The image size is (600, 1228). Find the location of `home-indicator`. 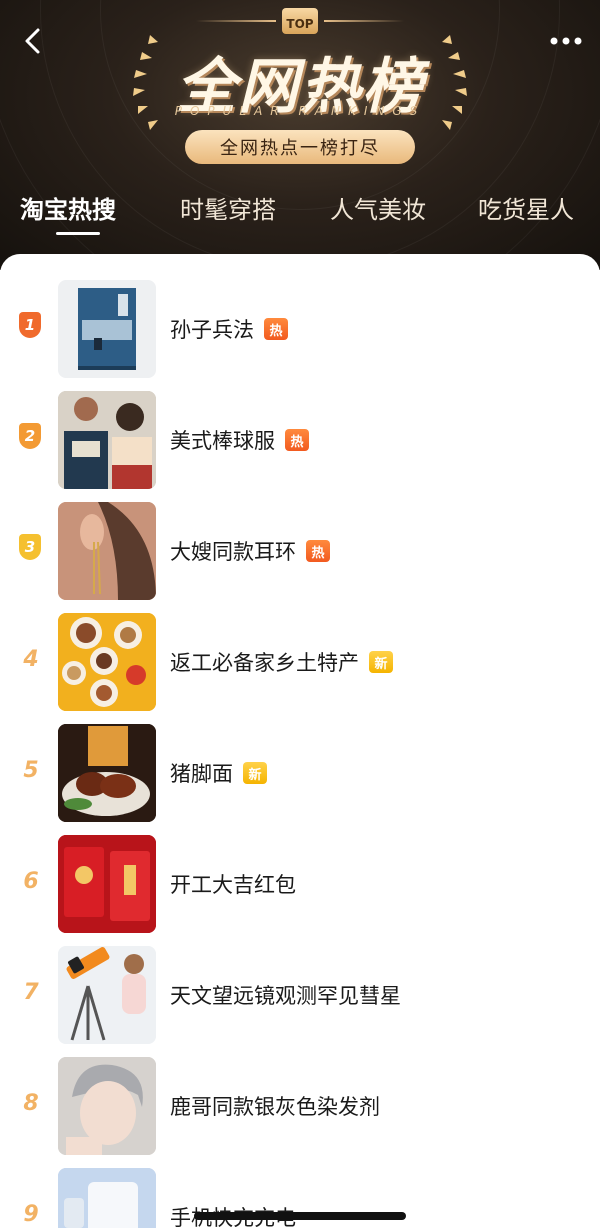

home-indicator is located at coordinates (300, 1216).